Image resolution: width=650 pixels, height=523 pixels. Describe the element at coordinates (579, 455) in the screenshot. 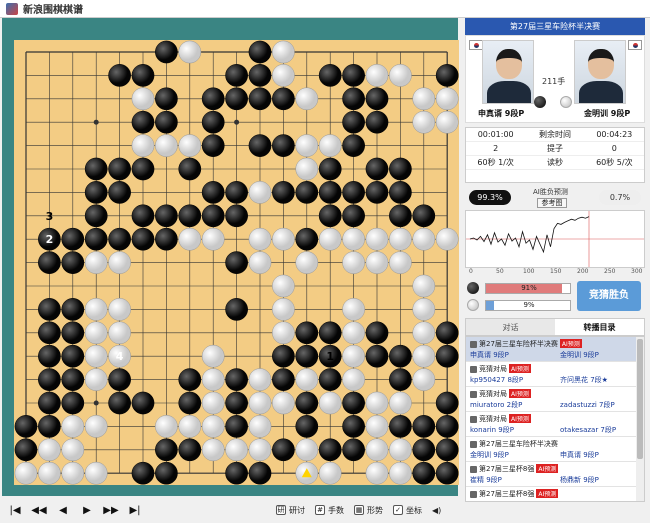

I see `list-player-2: 申真谞 9段P` at that location.